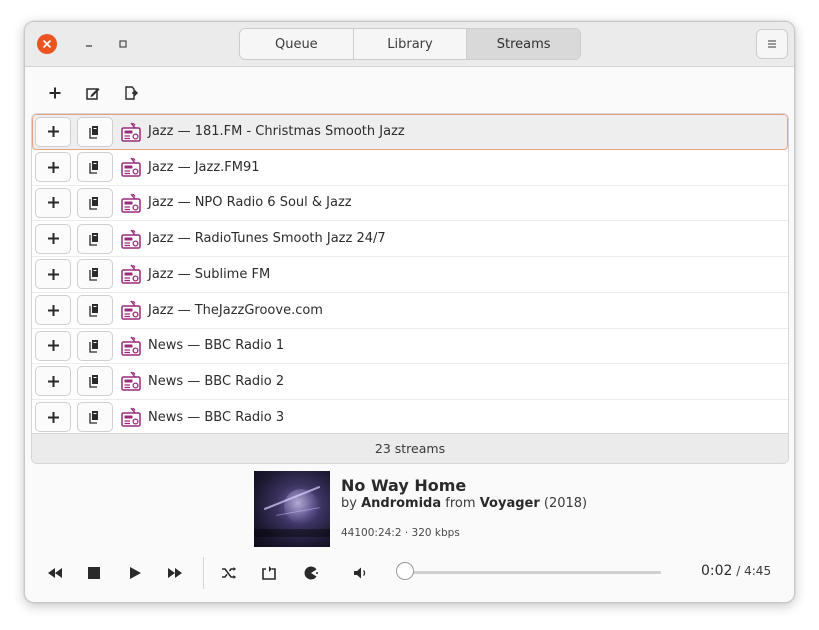 The width and height of the screenshot is (819, 630). What do you see at coordinates (297, 44) in the screenshot?
I see `tab-queue: Queue` at bounding box center [297, 44].